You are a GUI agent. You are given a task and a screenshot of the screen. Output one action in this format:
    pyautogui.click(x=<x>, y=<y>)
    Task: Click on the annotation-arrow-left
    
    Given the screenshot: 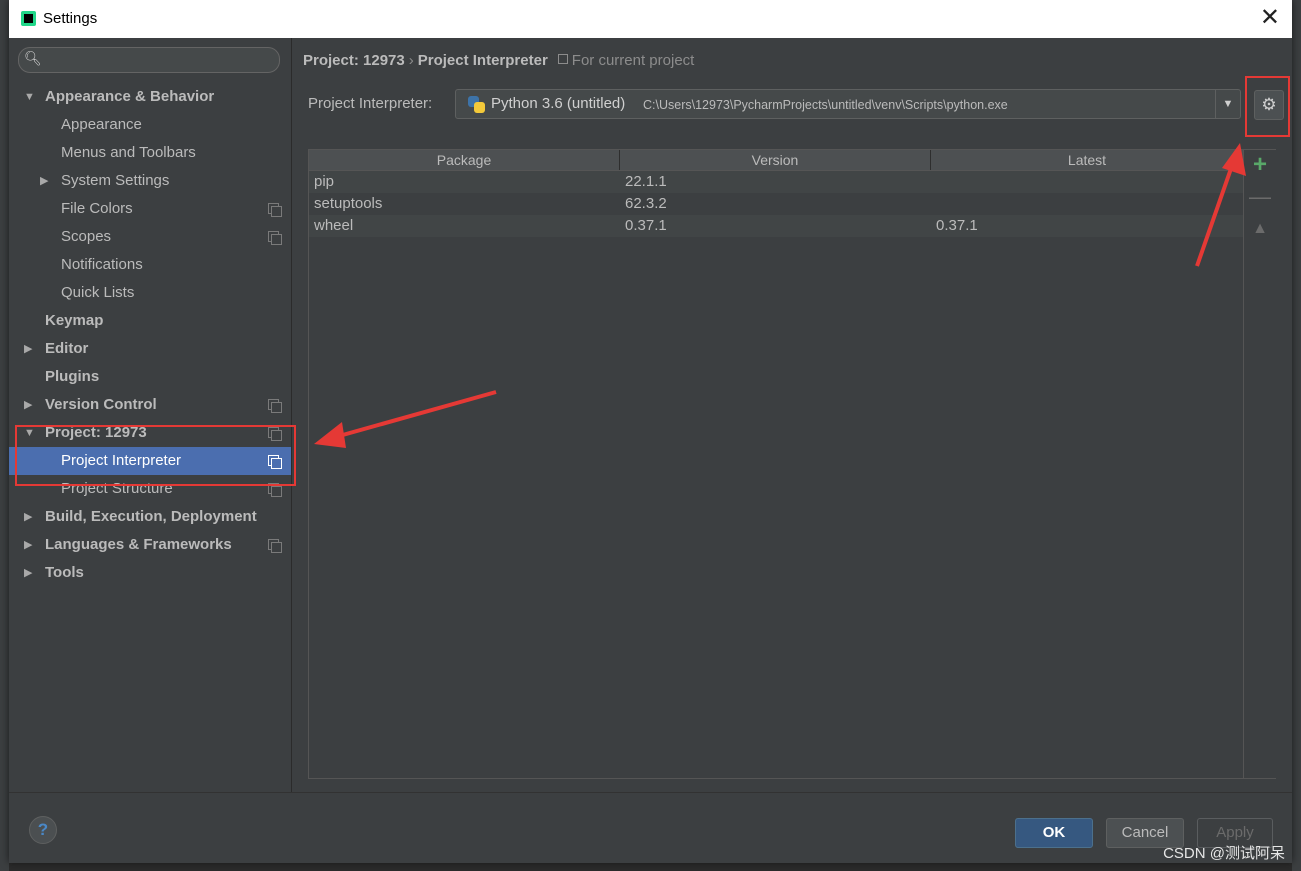 What is the action you would take?
    pyautogui.click(x=414, y=415)
    